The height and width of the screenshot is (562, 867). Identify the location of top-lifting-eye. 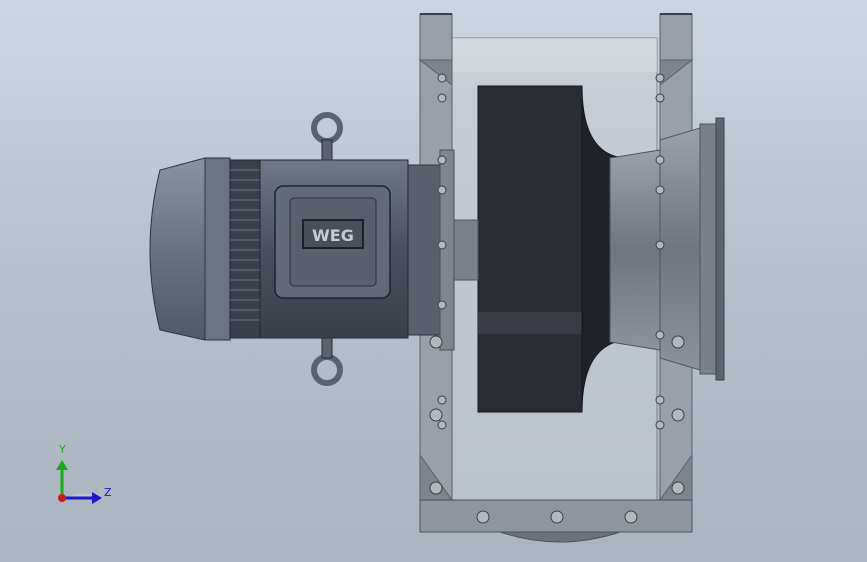
(327, 136).